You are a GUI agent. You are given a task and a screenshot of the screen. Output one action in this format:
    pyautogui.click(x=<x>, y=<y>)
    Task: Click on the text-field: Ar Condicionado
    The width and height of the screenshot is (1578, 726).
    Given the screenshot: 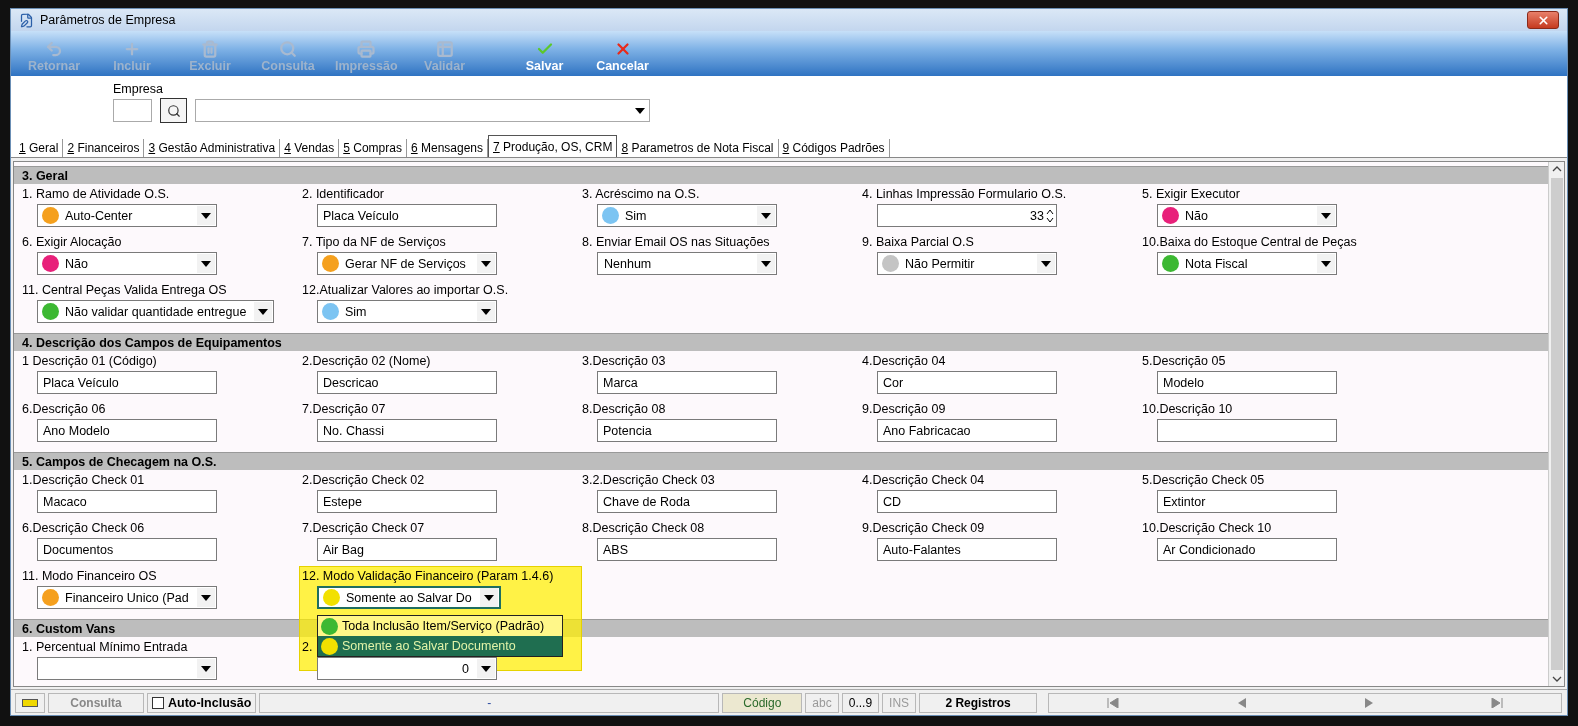 What is the action you would take?
    pyautogui.click(x=1247, y=549)
    